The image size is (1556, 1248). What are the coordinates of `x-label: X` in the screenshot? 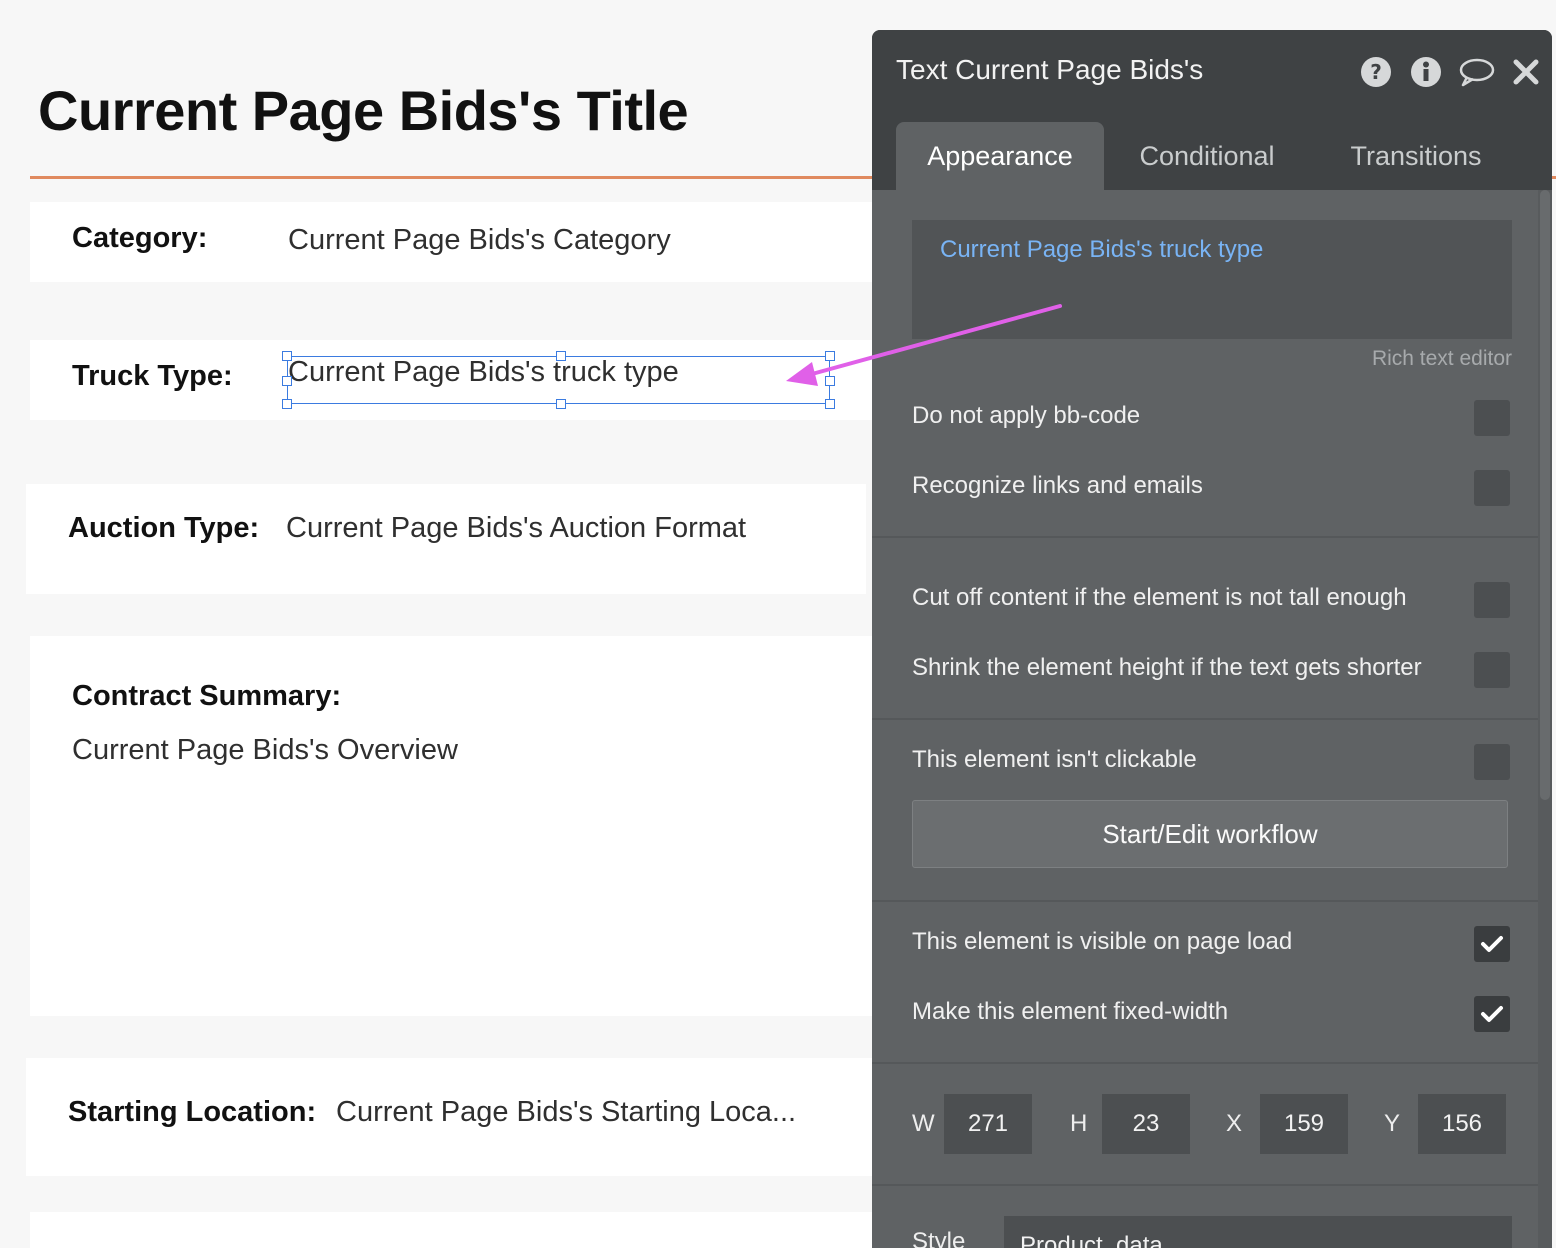 It's located at (1234, 1123).